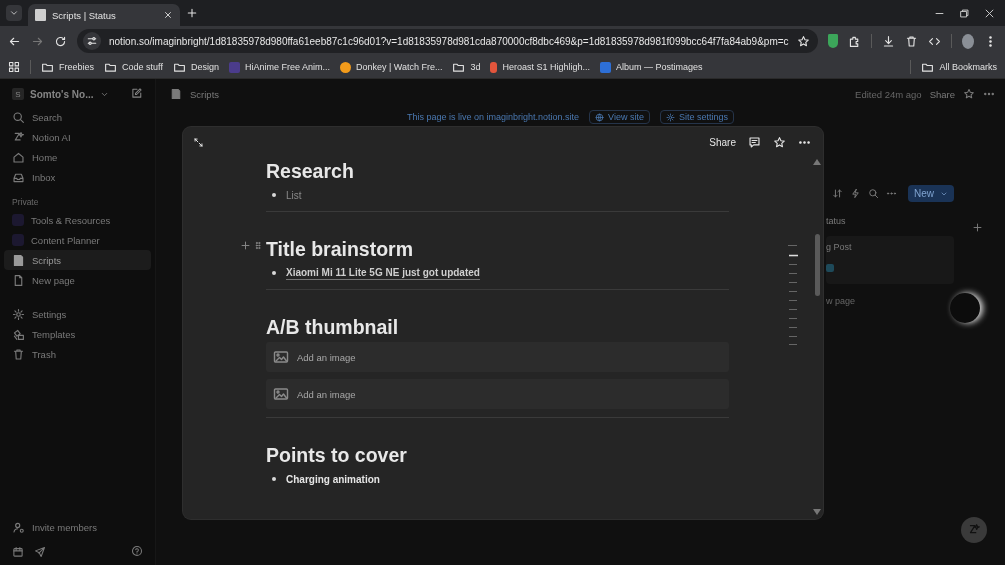  What do you see at coordinates (890, 260) in the screenshot?
I see `board-card: g Post` at bounding box center [890, 260].